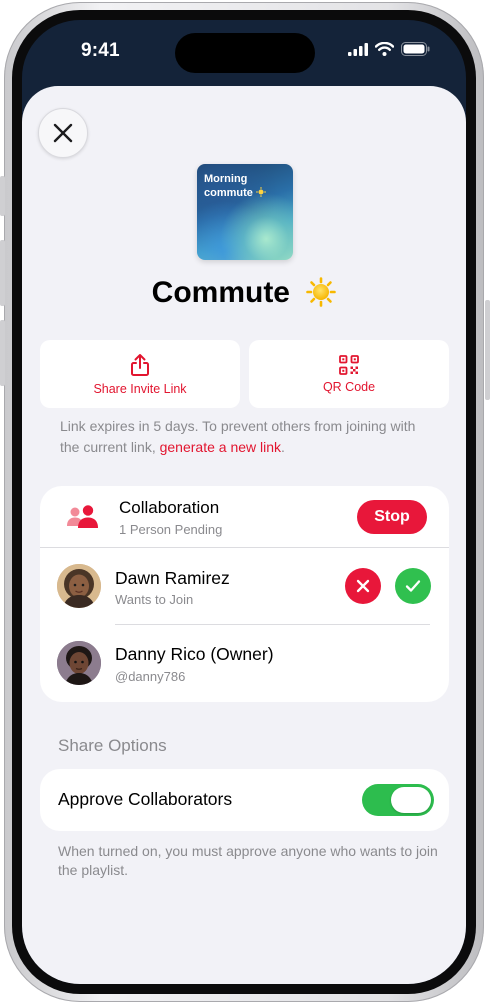 The height and width of the screenshot is (1008, 490). I want to click on status-icons, so click(389, 49).